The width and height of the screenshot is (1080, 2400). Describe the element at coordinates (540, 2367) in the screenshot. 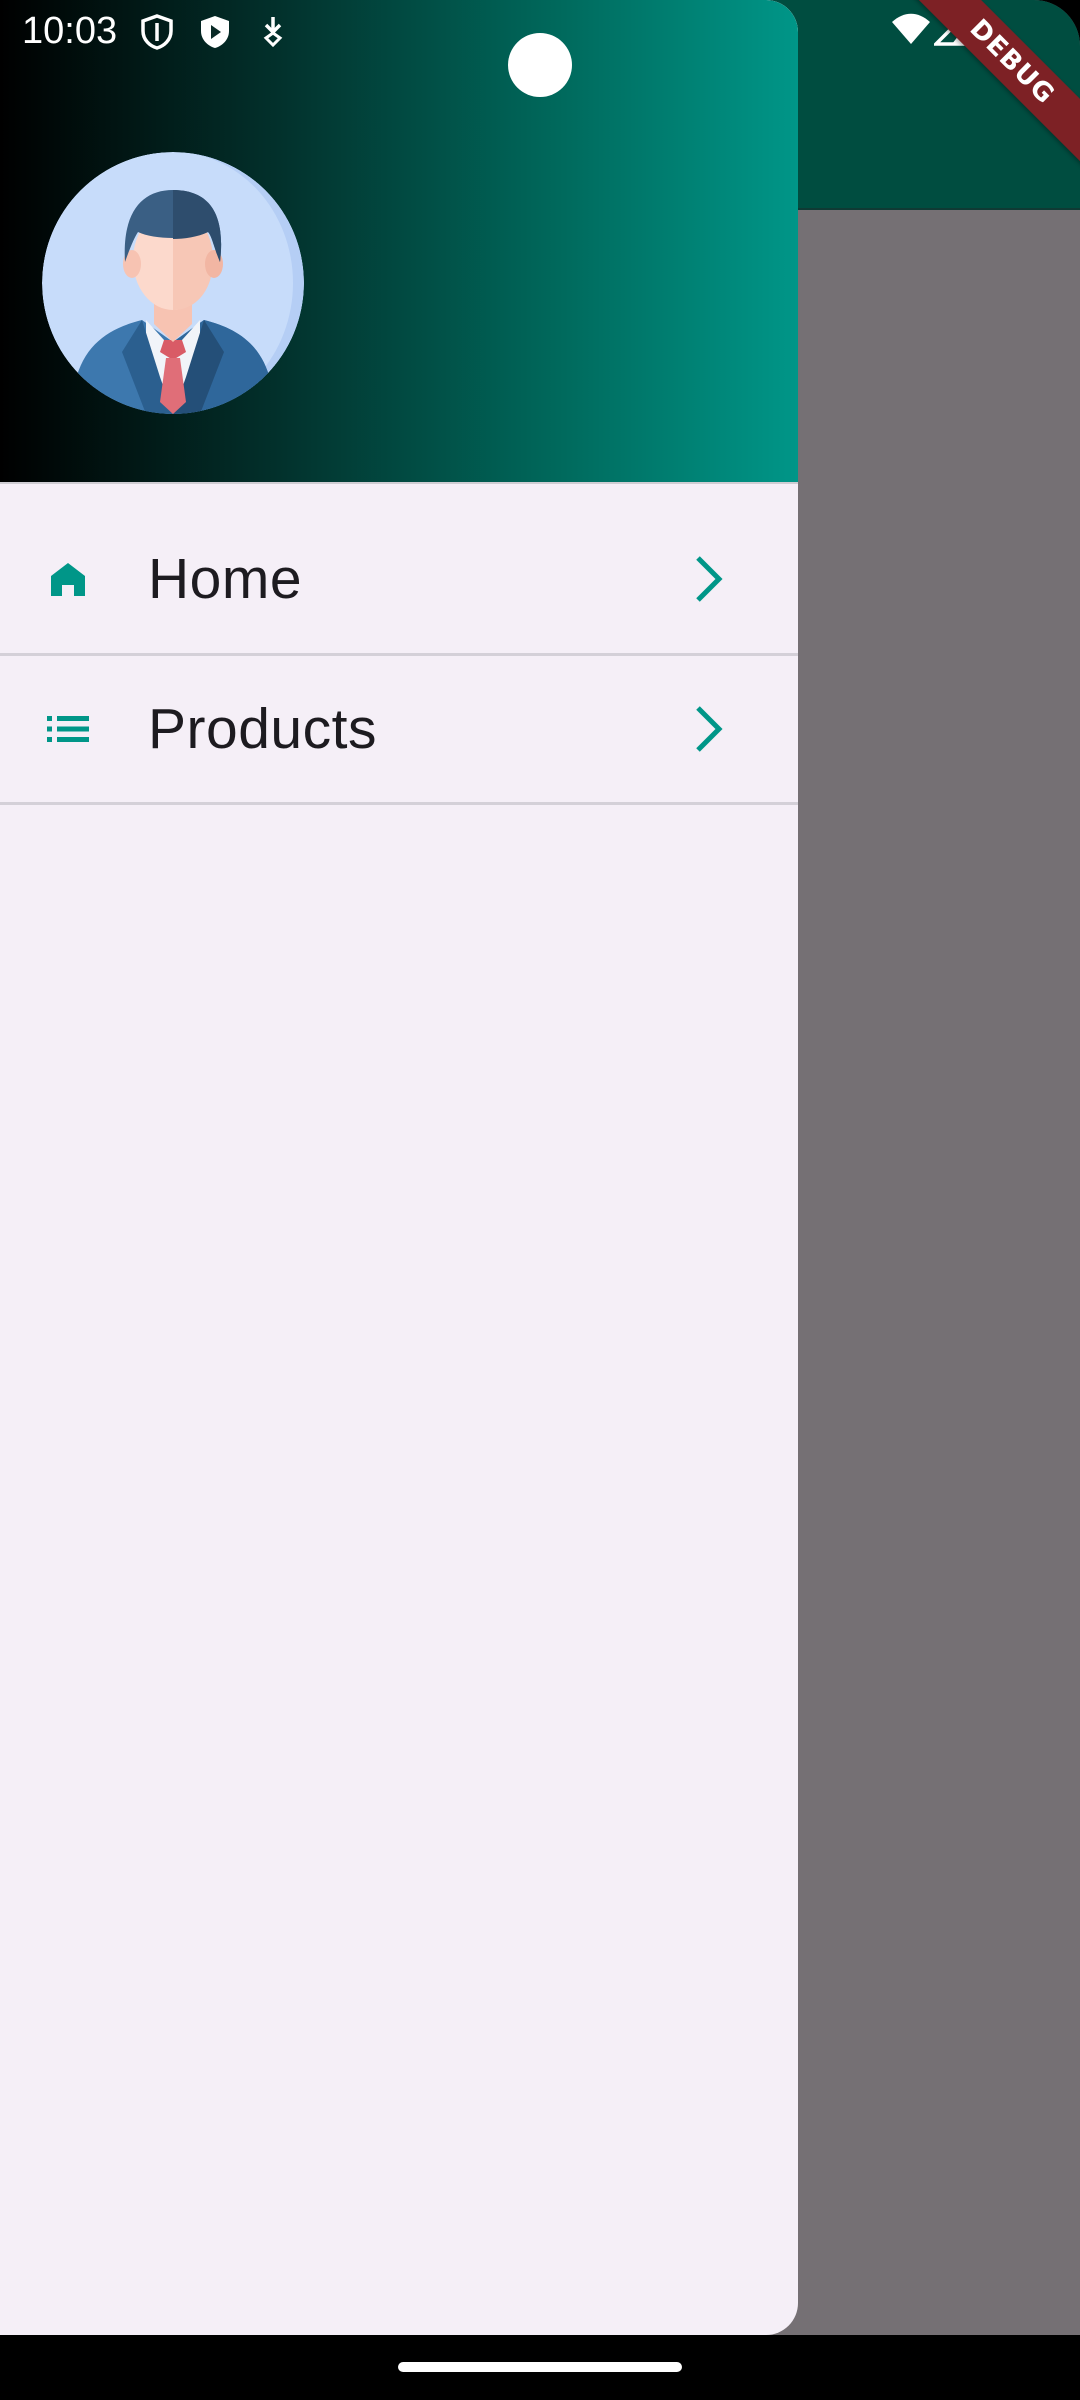

I see `gesture-nav-handle` at that location.